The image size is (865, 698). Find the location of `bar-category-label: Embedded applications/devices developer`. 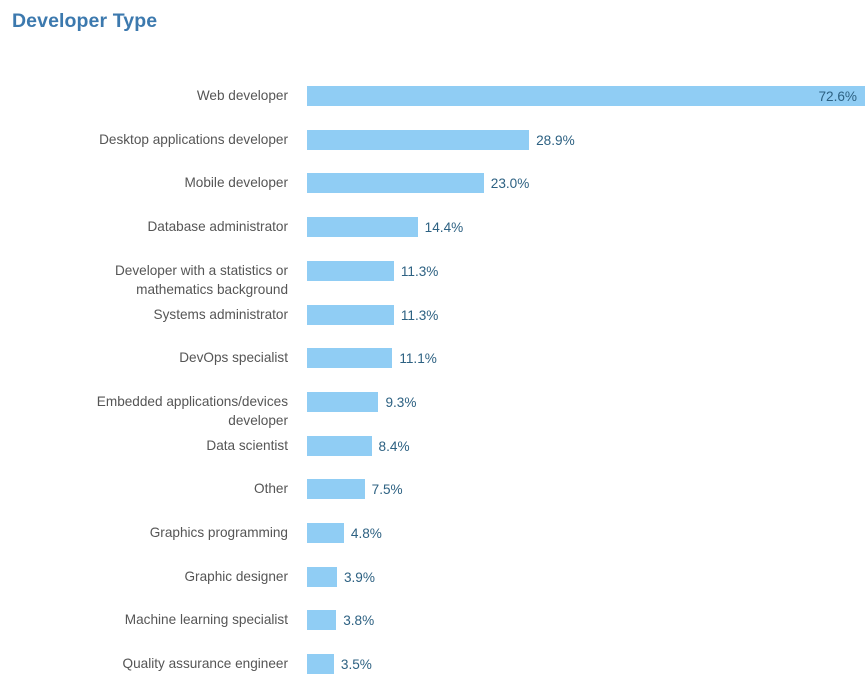

bar-category-label: Embedded applications/devices developer is located at coordinates (192, 411).